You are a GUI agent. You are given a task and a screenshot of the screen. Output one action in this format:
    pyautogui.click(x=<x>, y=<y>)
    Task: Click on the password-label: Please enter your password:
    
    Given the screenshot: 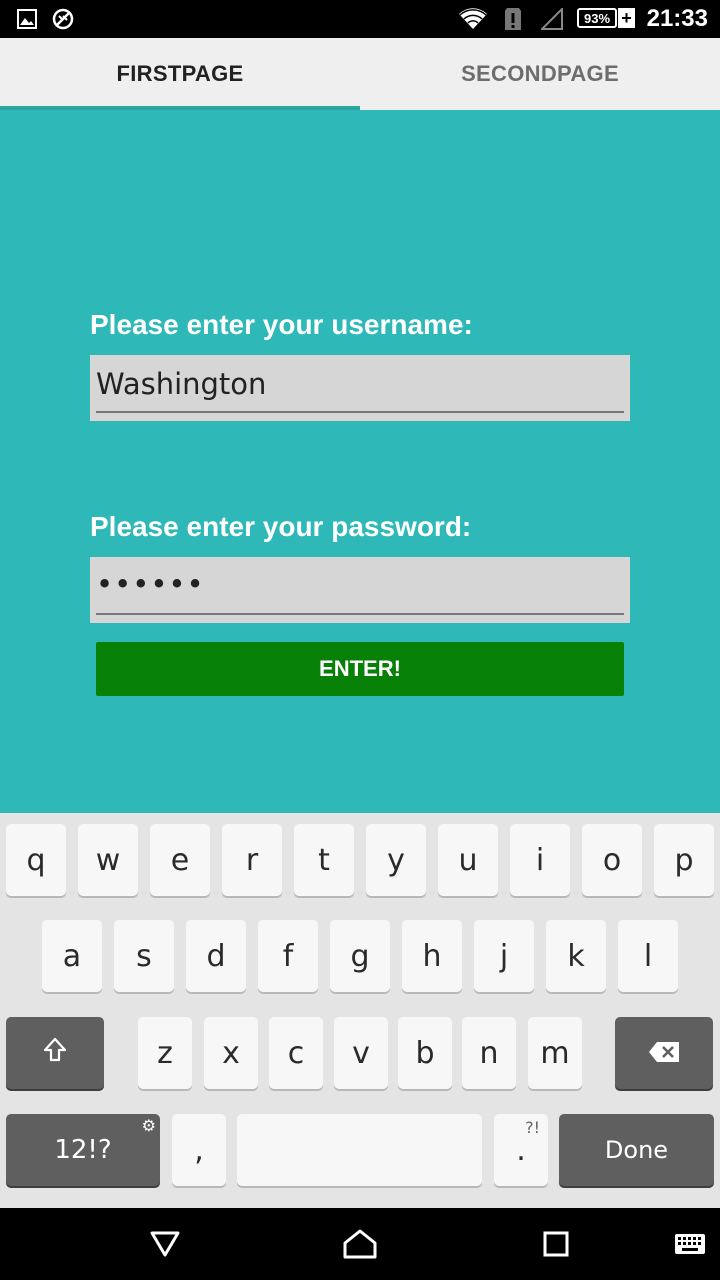 What is the action you would take?
    pyautogui.click(x=281, y=526)
    